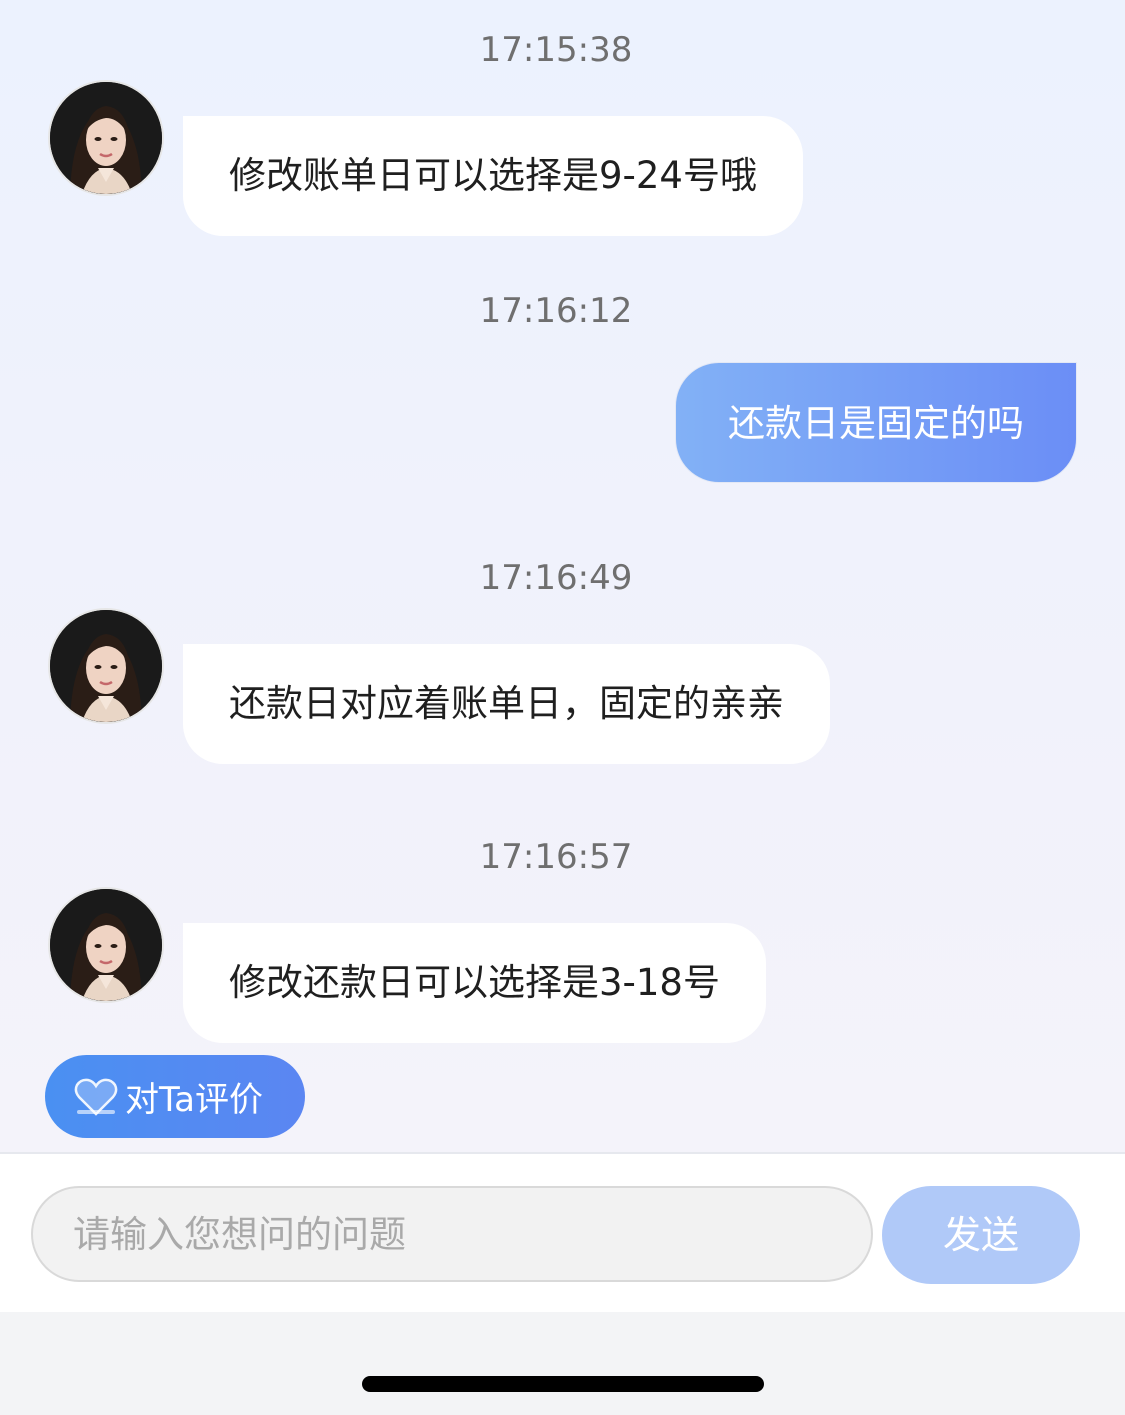  Describe the element at coordinates (981, 1235) in the screenshot. I see `send-button: 发送` at that location.